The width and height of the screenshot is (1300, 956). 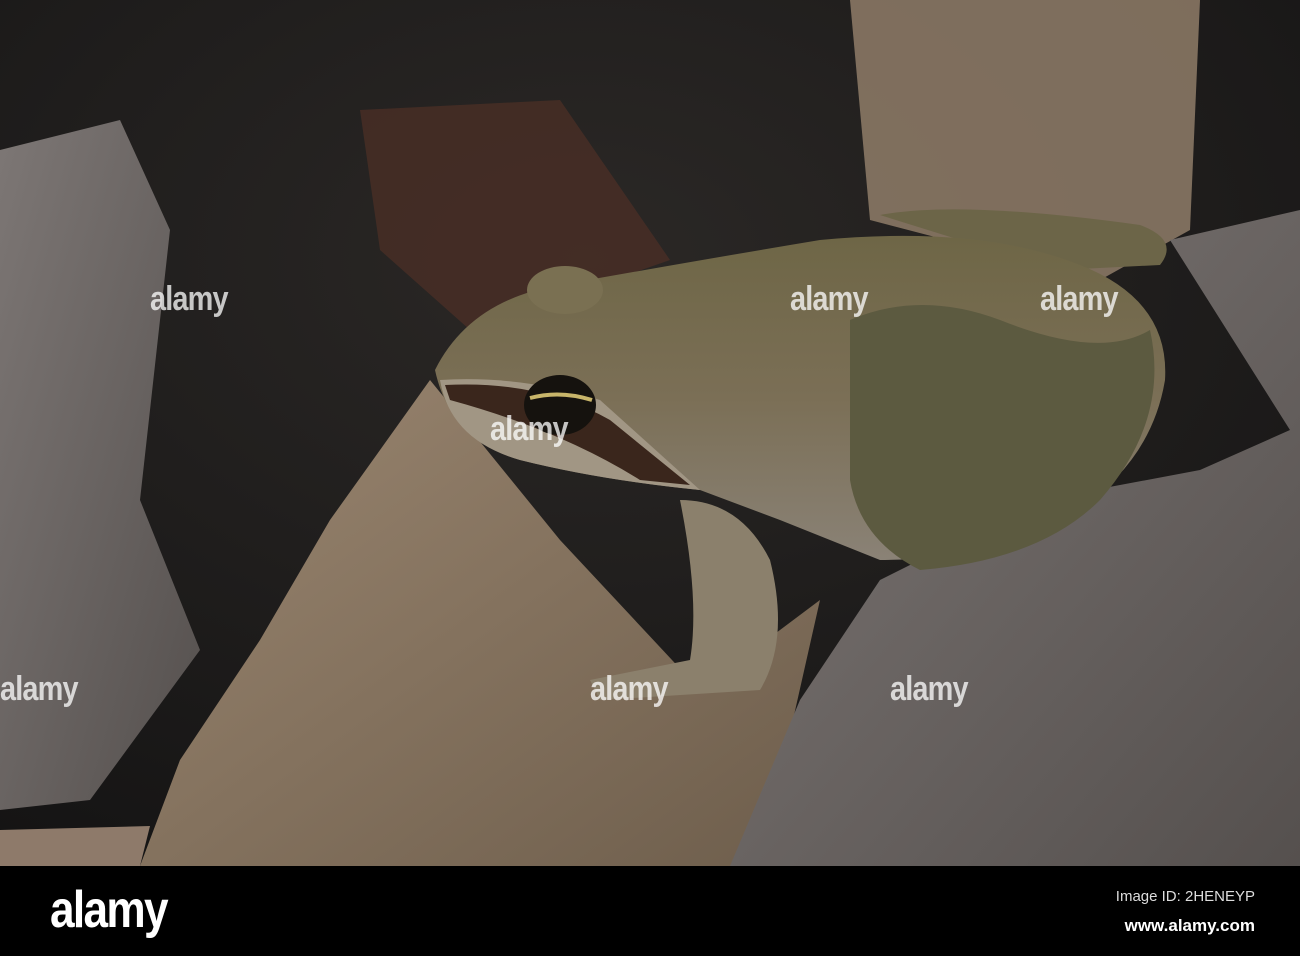 What do you see at coordinates (75, 846) in the screenshot?
I see `leaf-bottom-left` at bounding box center [75, 846].